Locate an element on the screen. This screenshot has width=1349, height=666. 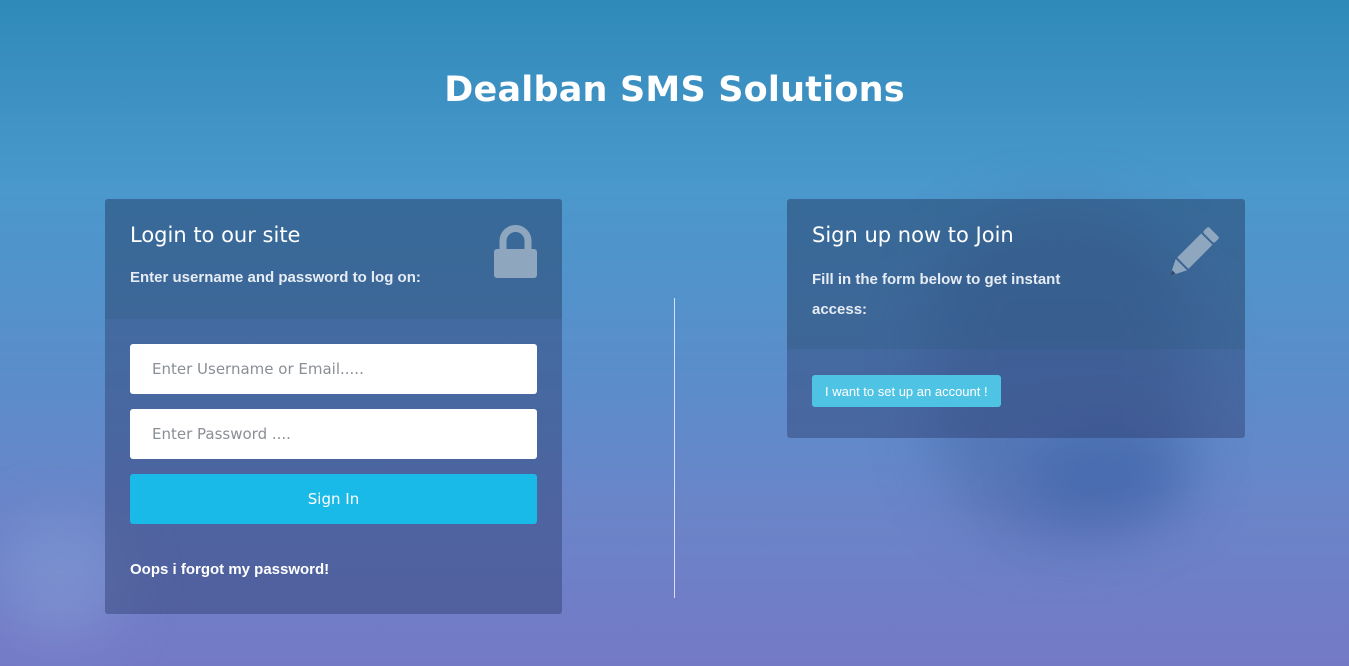
signup-heading: Sign up now to Join is located at coordinates (913, 235).